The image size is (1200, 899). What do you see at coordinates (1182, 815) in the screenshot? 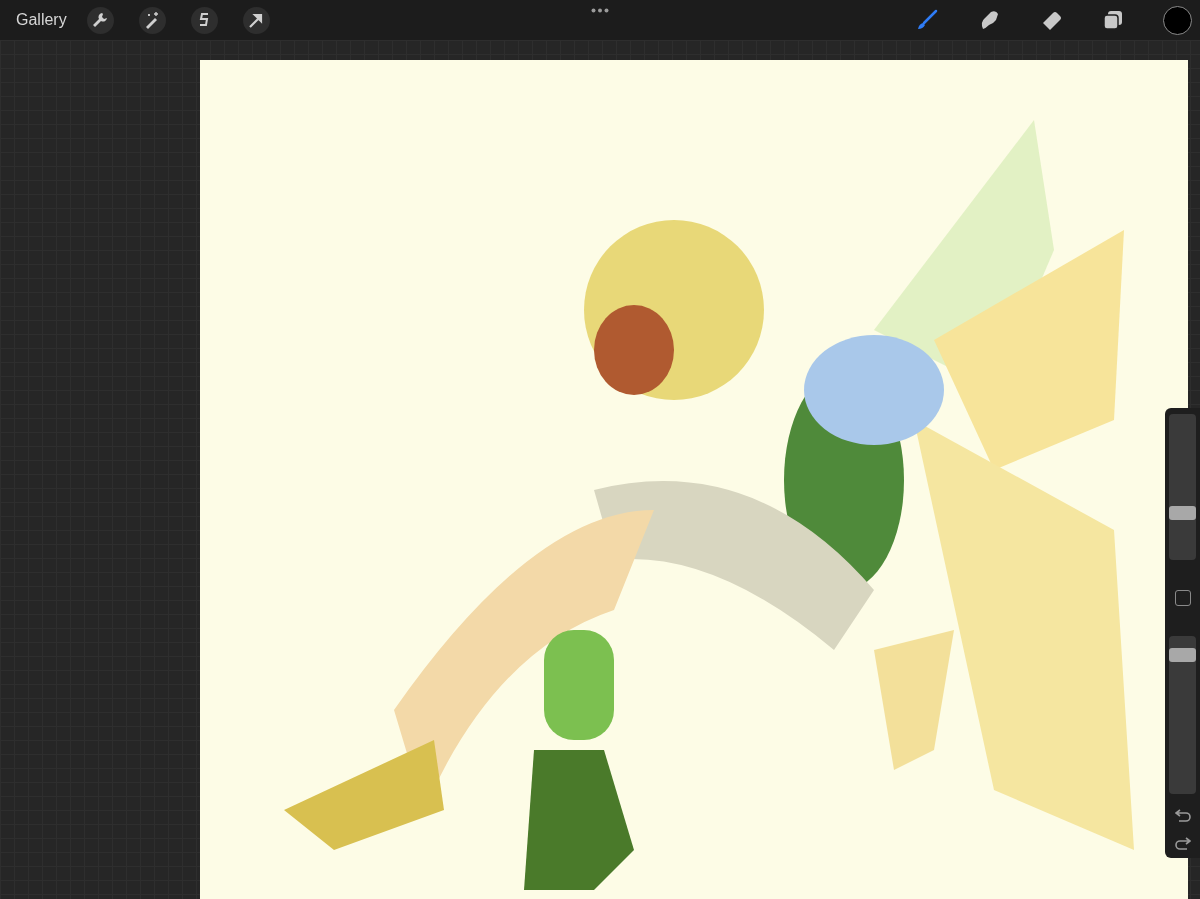
I see `undo-icon` at bounding box center [1182, 815].